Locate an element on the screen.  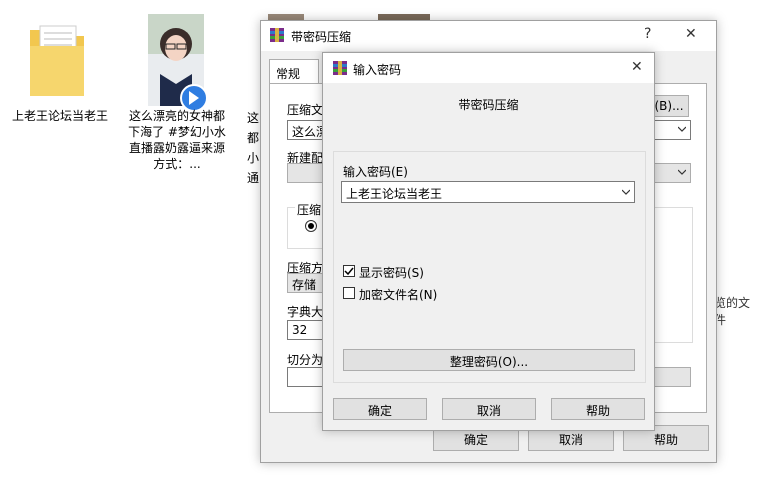
encrypt-filenames-checkbox is located at coordinates (349, 293).